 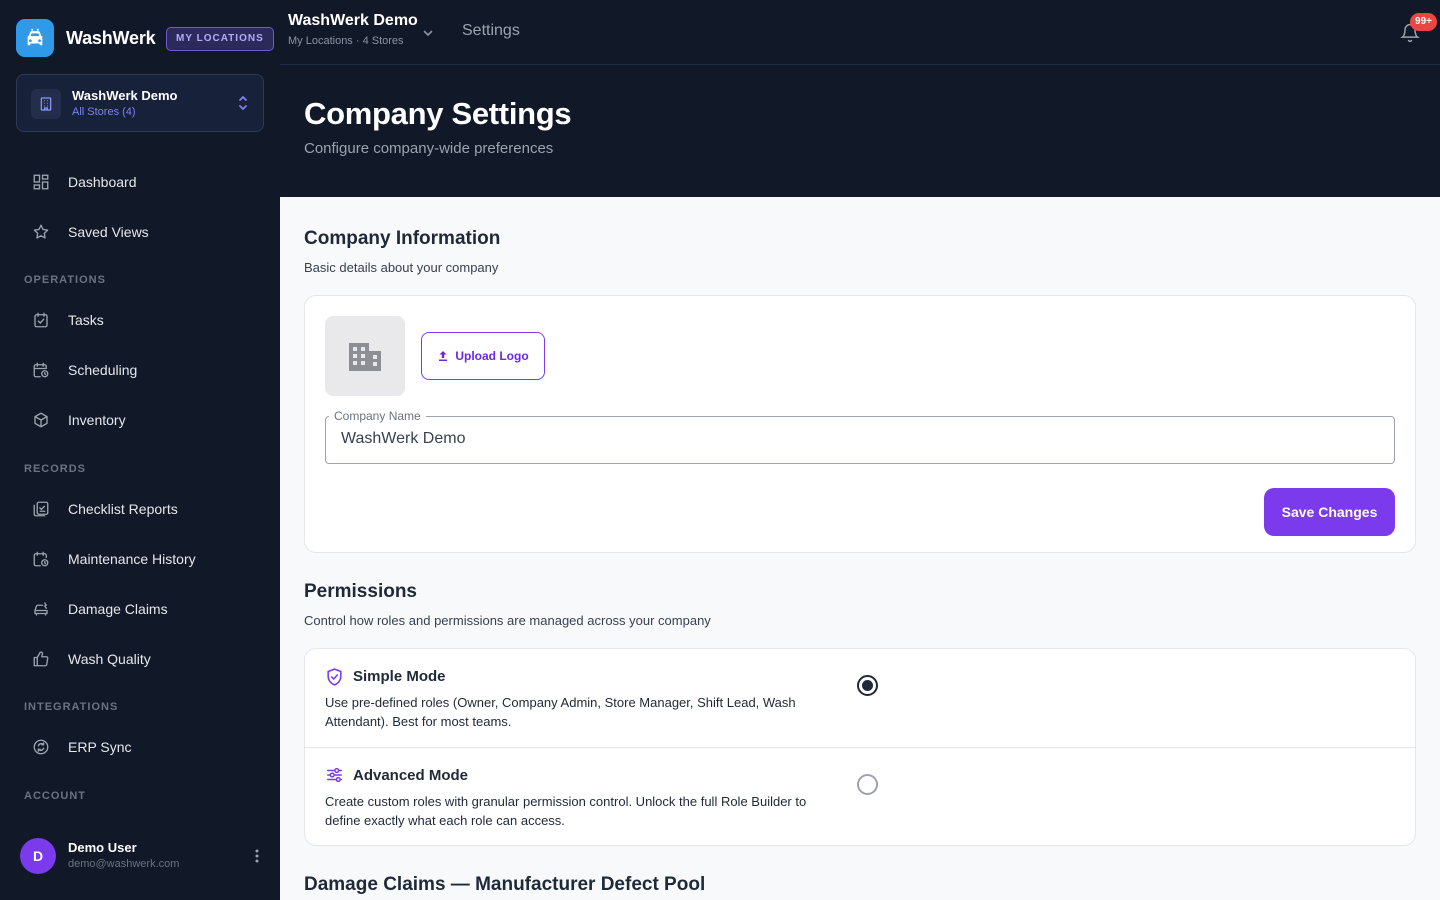 What do you see at coordinates (140, 320) in the screenshot?
I see `sidebar-item-tasks: Tasks` at bounding box center [140, 320].